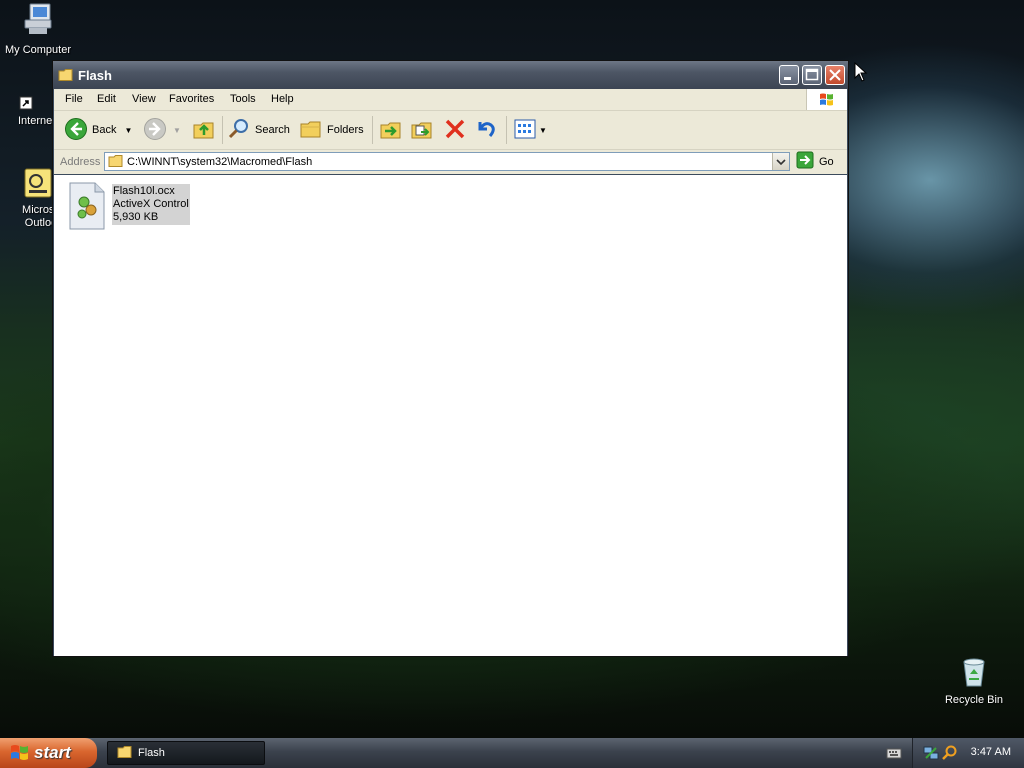  What do you see at coordinates (87, 207) in the screenshot?
I see `activex-file-icon` at bounding box center [87, 207].